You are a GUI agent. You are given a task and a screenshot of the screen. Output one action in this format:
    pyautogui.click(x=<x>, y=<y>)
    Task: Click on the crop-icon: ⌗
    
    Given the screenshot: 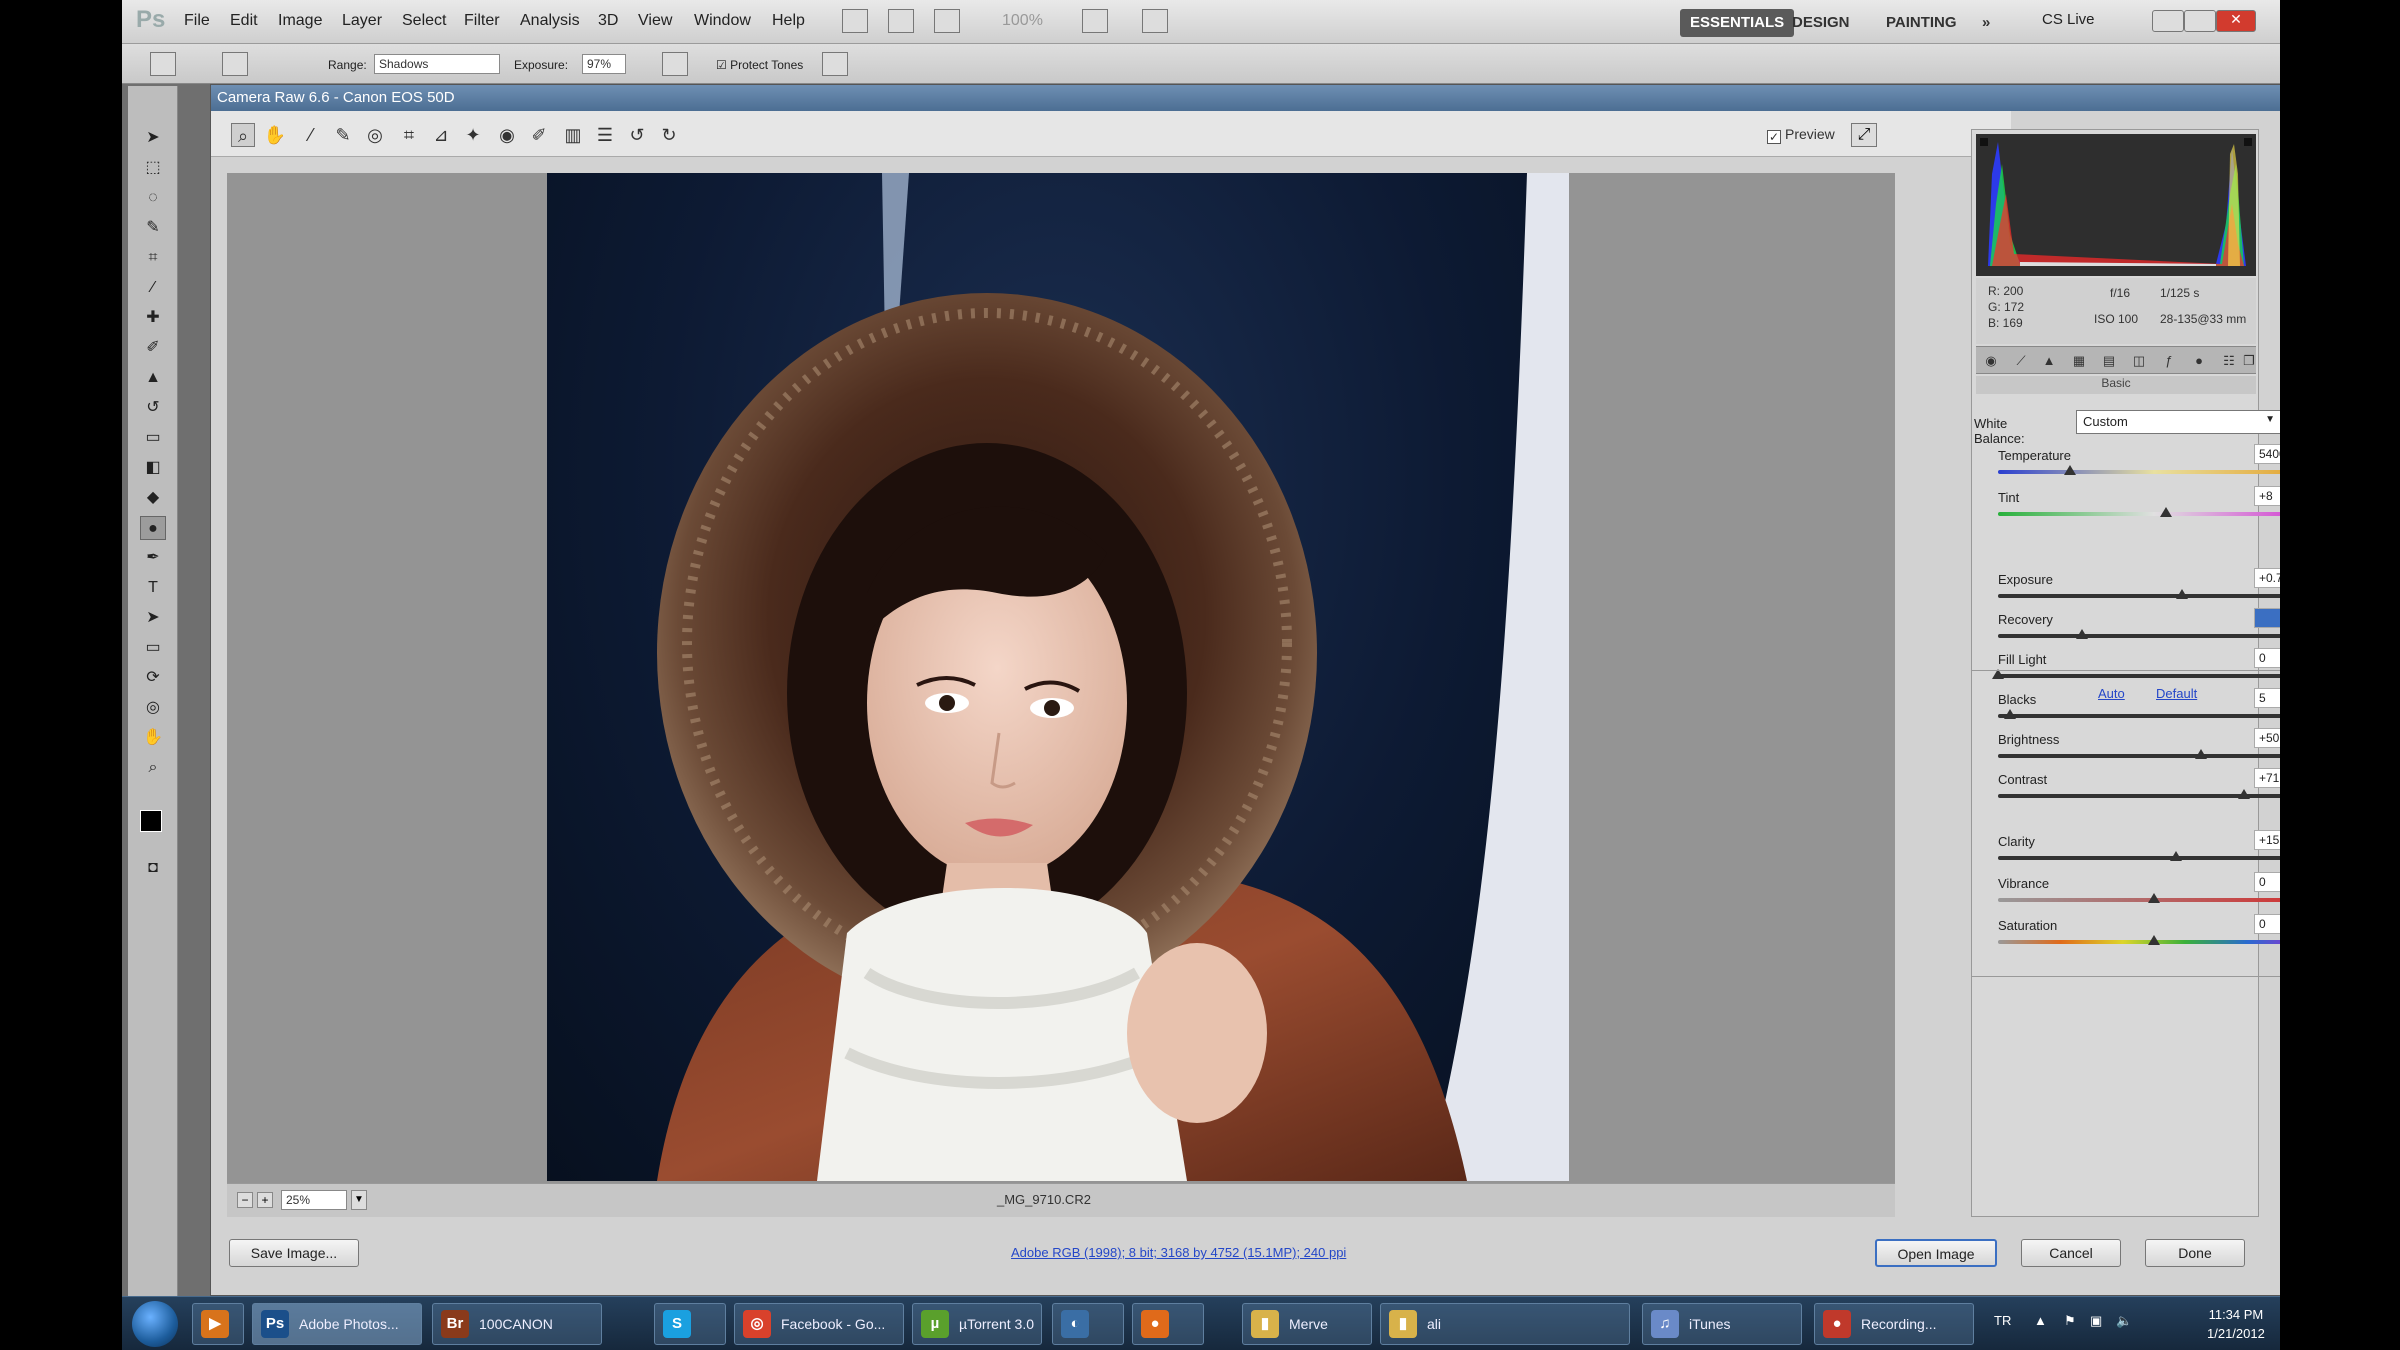 What is the action you would take?
    pyautogui.click(x=409, y=135)
    